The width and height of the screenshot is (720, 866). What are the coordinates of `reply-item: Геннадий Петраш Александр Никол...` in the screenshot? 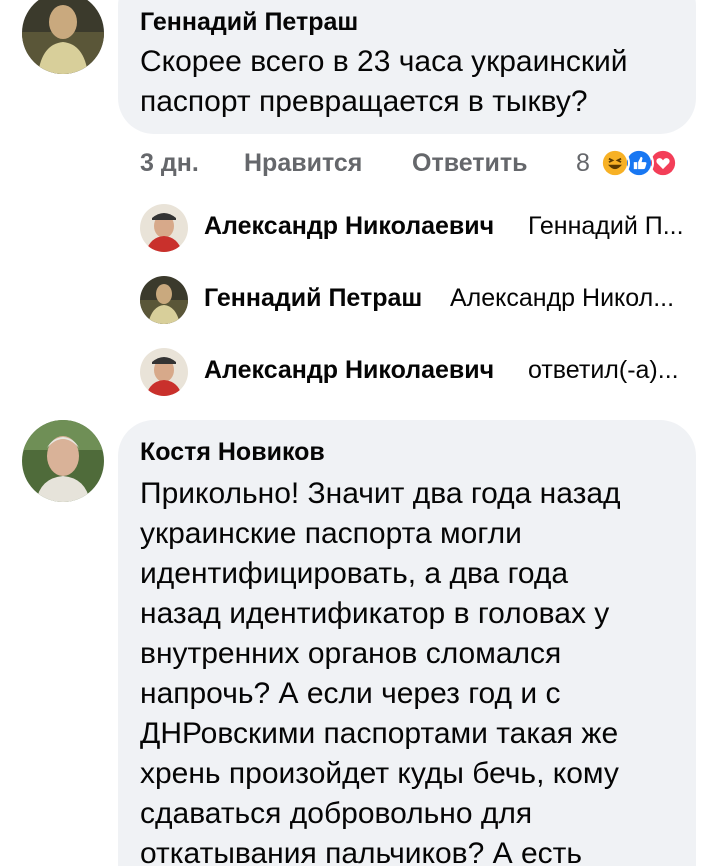 It's located at (420, 301).